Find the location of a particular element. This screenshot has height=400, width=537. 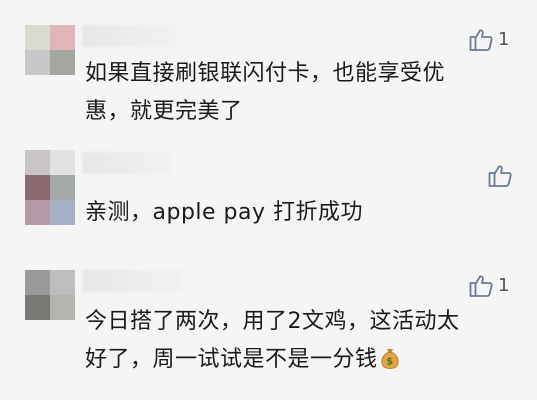

comment-text-segment: 好了，周一试试是不是一分钱 is located at coordinates (231, 359).